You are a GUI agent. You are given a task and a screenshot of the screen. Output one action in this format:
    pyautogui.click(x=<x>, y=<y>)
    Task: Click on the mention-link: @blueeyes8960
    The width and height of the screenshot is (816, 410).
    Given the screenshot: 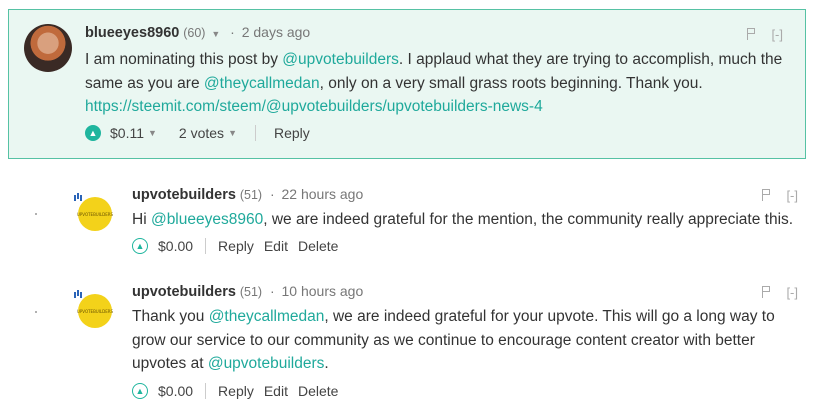 What is the action you would take?
    pyautogui.click(x=207, y=219)
    